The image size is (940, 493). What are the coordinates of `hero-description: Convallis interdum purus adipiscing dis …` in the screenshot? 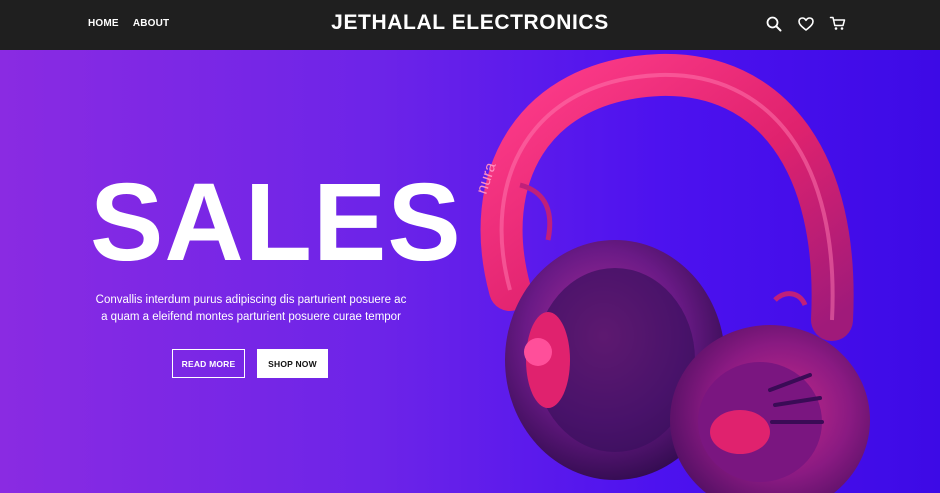 It's located at (251, 308).